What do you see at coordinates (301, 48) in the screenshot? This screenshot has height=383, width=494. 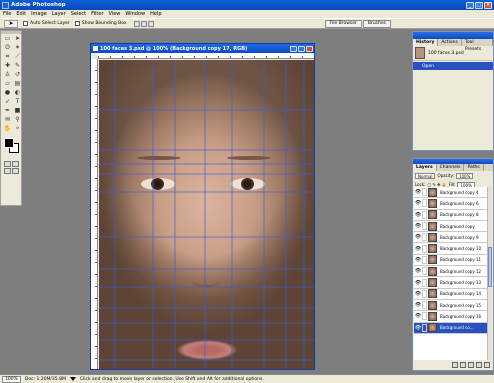 I see `doc-maximize-button` at bounding box center [301, 48].